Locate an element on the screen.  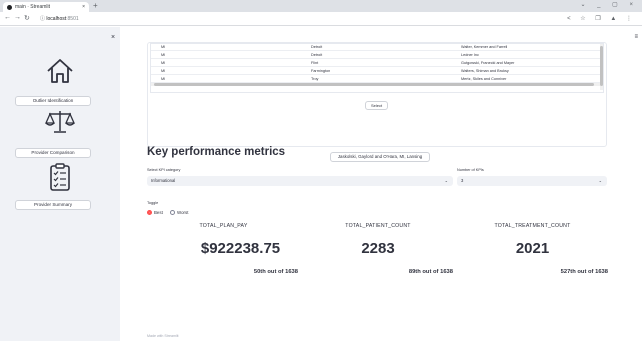
browser-tab: main · Streamlit × is located at coordinates (46, 7).